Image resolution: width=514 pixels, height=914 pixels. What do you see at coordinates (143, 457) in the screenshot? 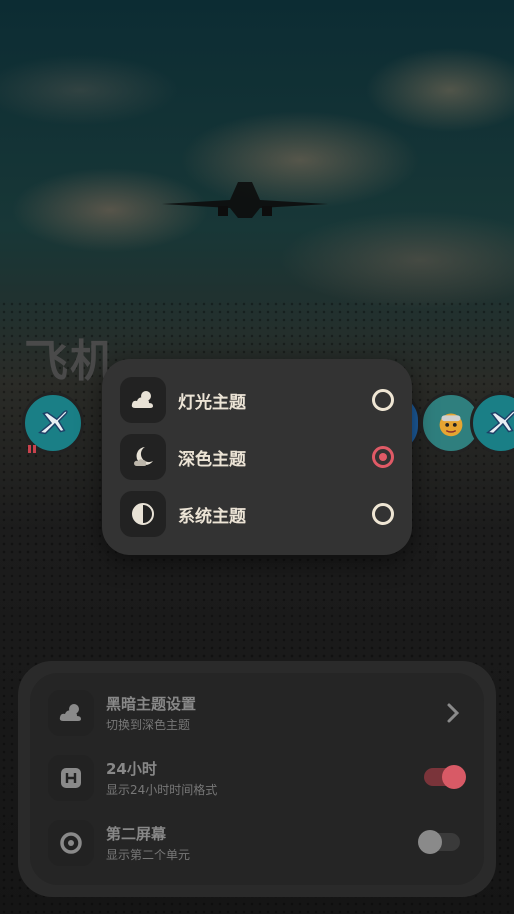
I see `moon-cloud-icon` at bounding box center [143, 457].